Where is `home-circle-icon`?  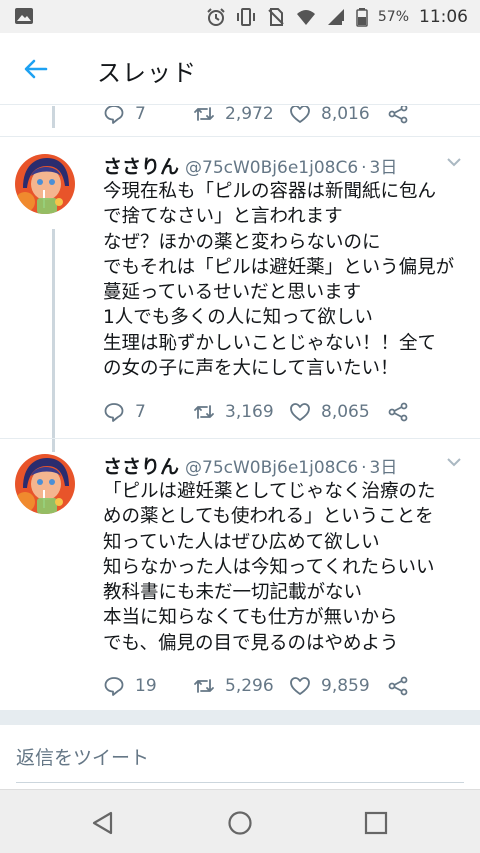 home-circle-icon is located at coordinates (240, 823).